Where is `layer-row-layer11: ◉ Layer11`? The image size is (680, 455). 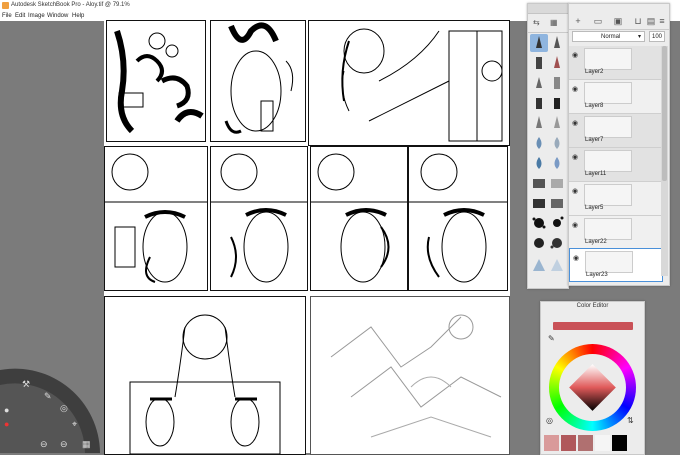 layer-row-layer11: ◉ Layer11 is located at coordinates (615, 165).